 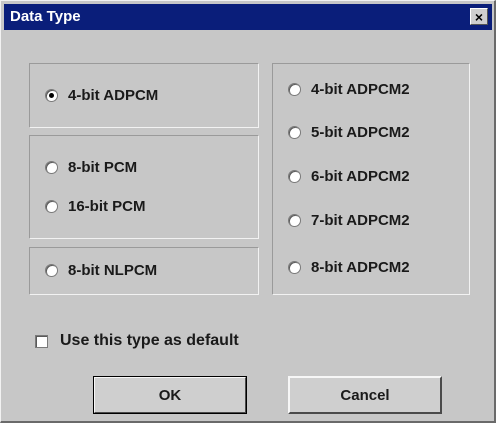 I want to click on radio-16bit-pcm: 16-bit PCM, so click(x=95, y=206).